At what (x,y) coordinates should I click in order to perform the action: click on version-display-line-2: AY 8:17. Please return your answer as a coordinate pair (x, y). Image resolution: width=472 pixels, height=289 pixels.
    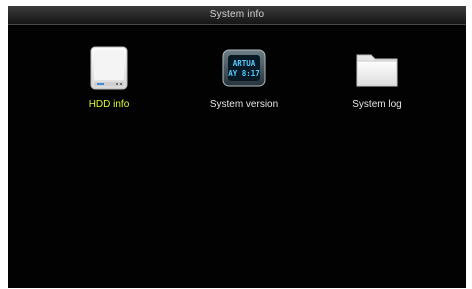
    Looking at the image, I should click on (244, 73).